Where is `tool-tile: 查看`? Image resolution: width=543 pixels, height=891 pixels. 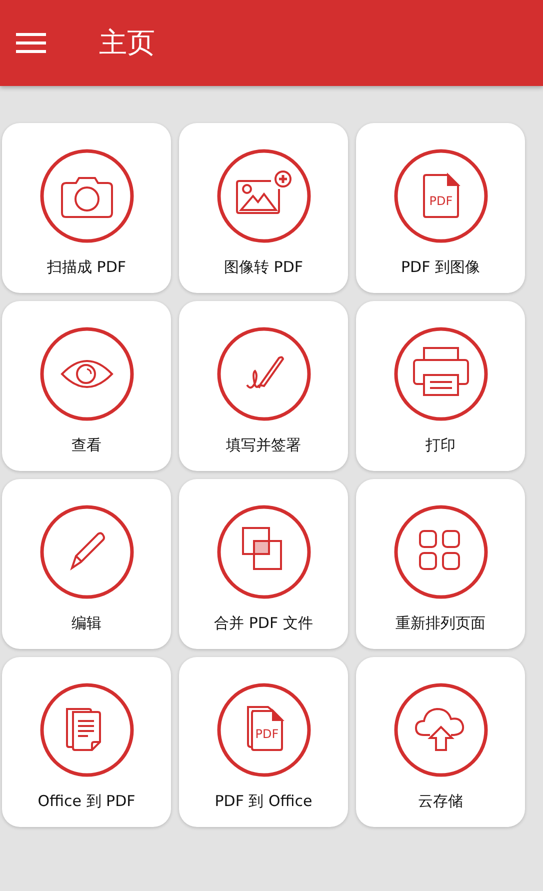 tool-tile: 查看 is located at coordinates (86, 386).